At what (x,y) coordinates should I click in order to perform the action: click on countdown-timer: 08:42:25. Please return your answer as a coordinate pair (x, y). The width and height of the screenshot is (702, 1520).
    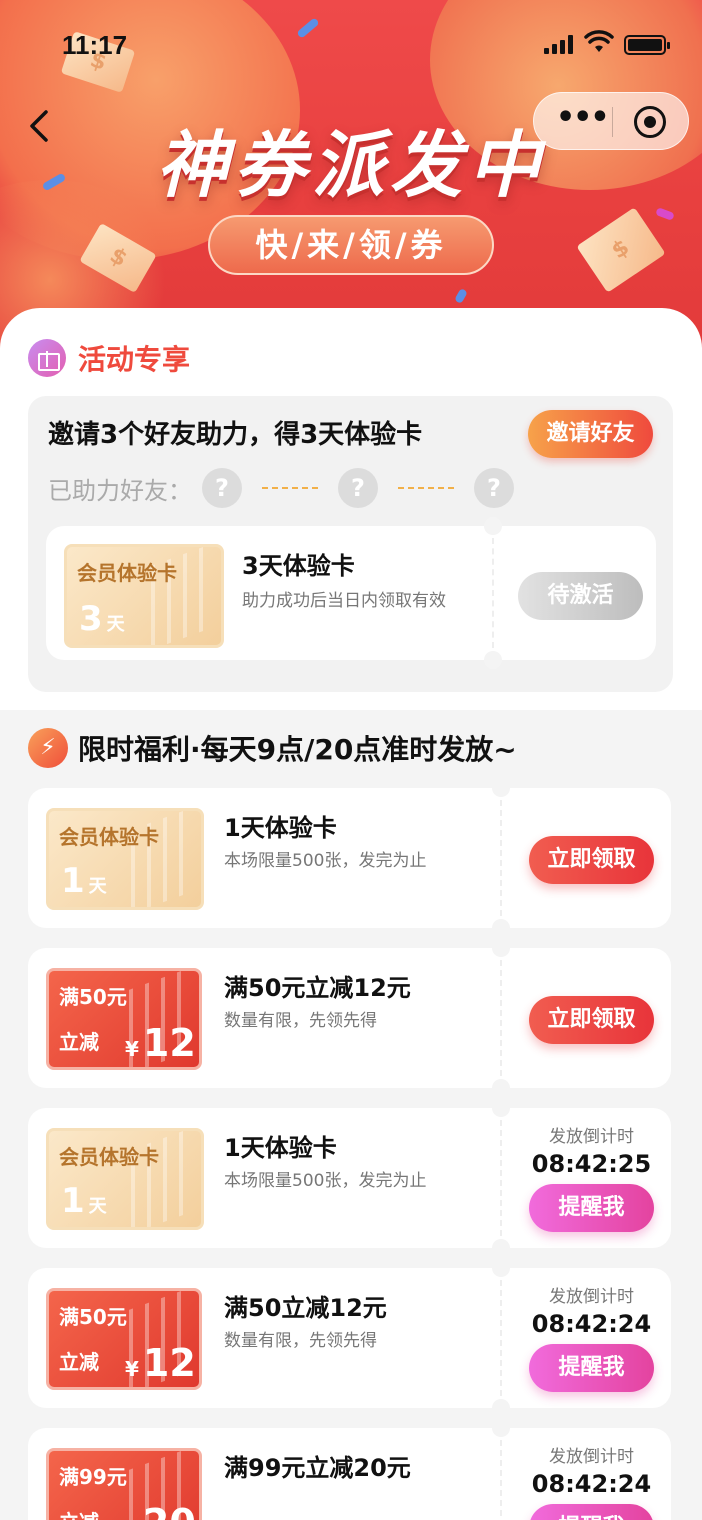
    Looking at the image, I should click on (591, 1164).